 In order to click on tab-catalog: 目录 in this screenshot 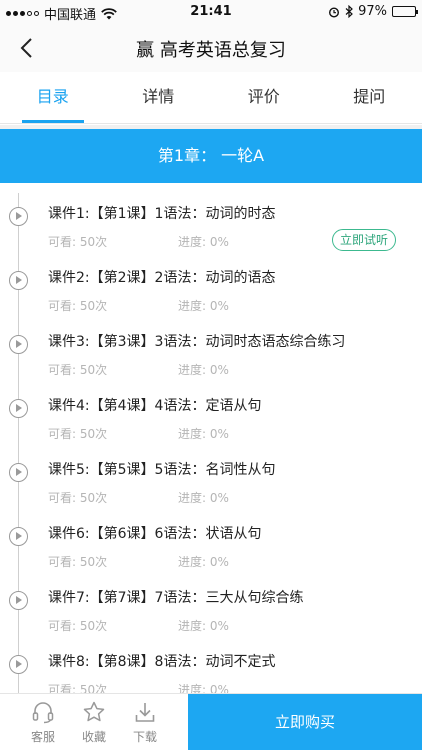, I will do `click(53, 97)`.